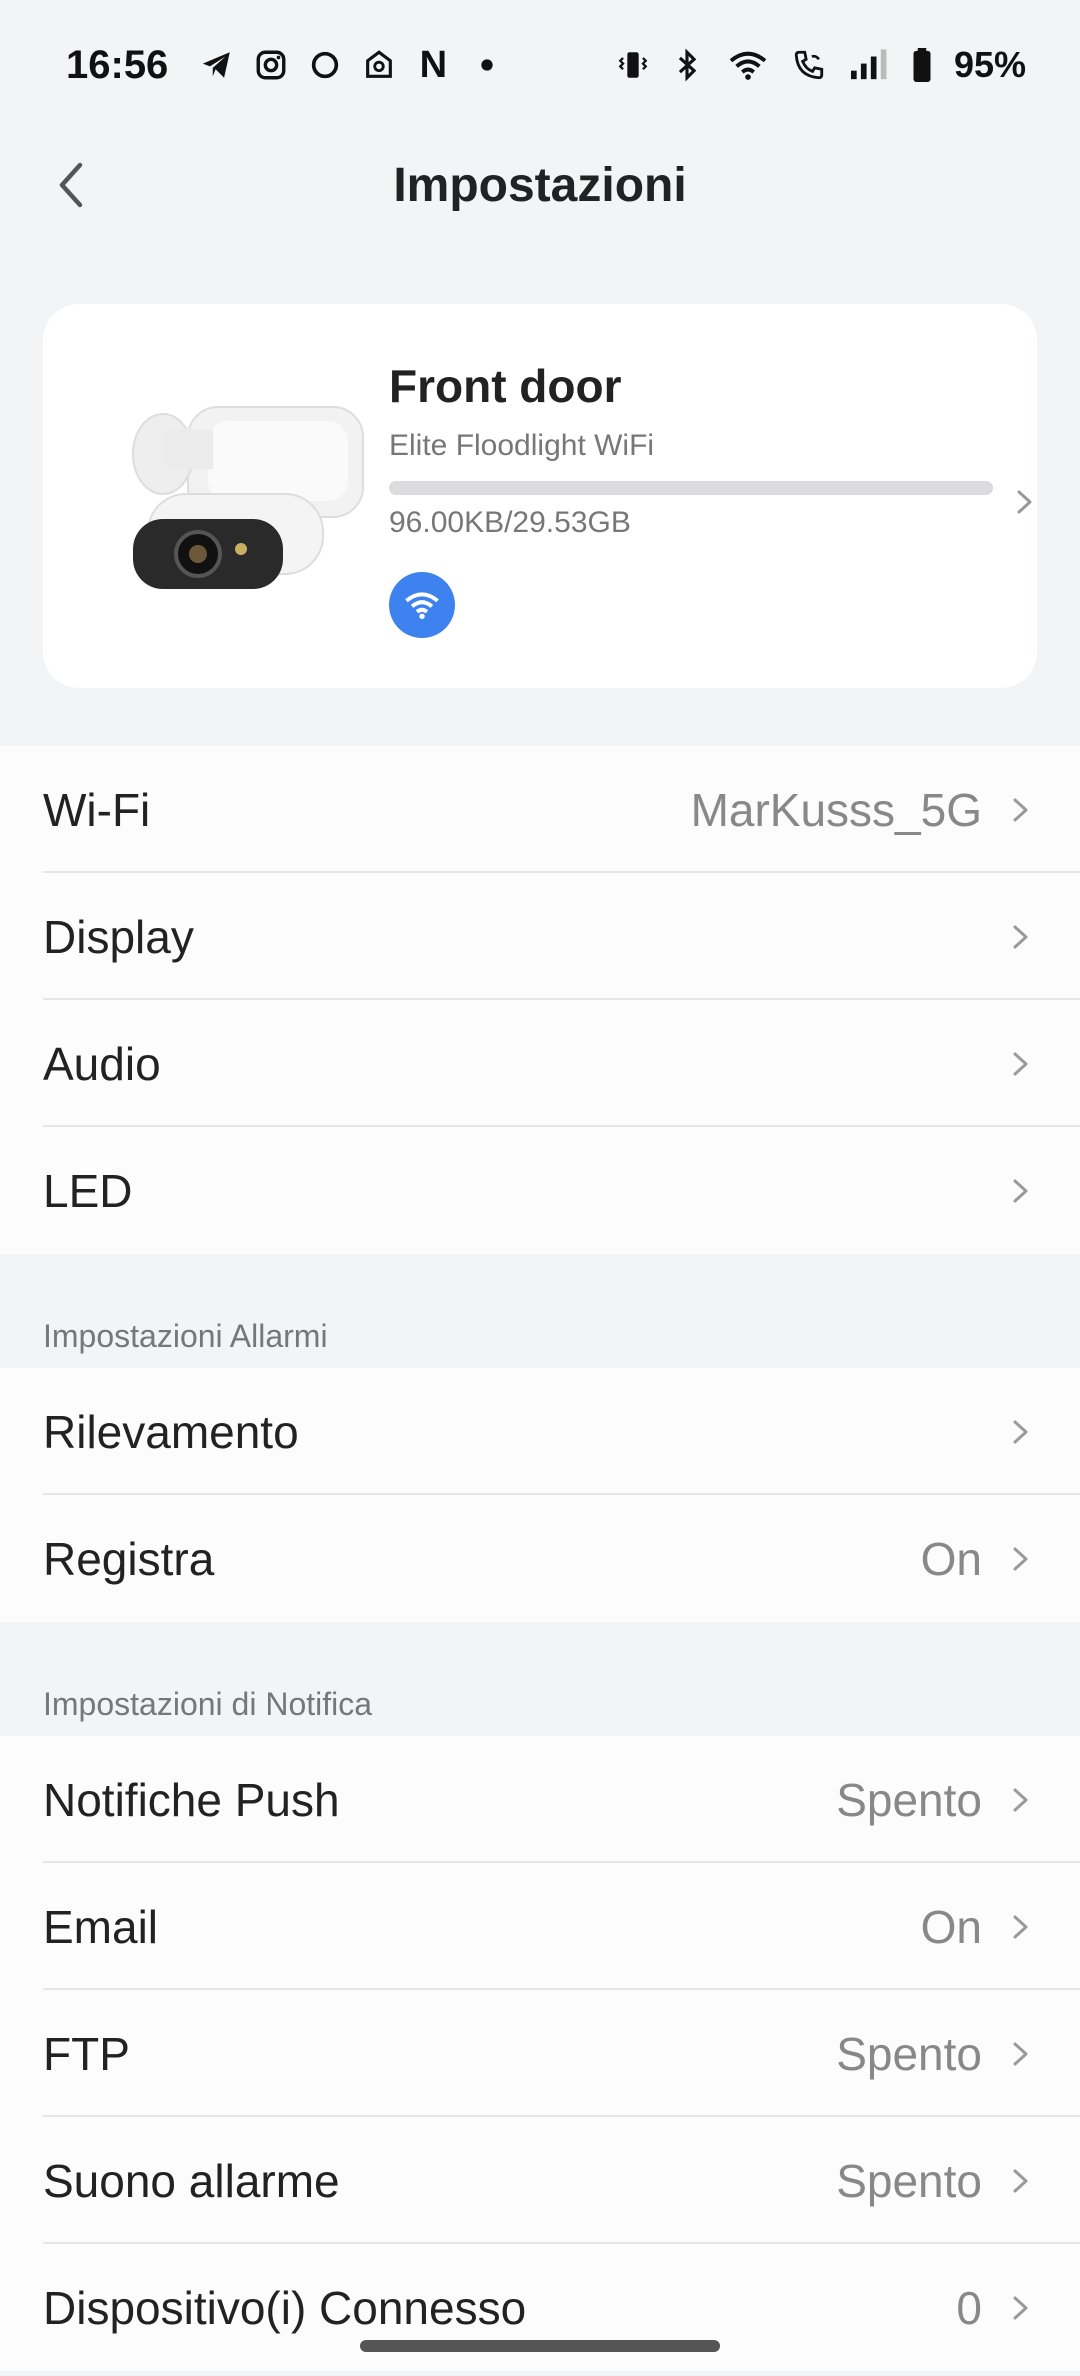  I want to click on alarm-settings-list: Rilevamento Registra On, so click(540, 1495).